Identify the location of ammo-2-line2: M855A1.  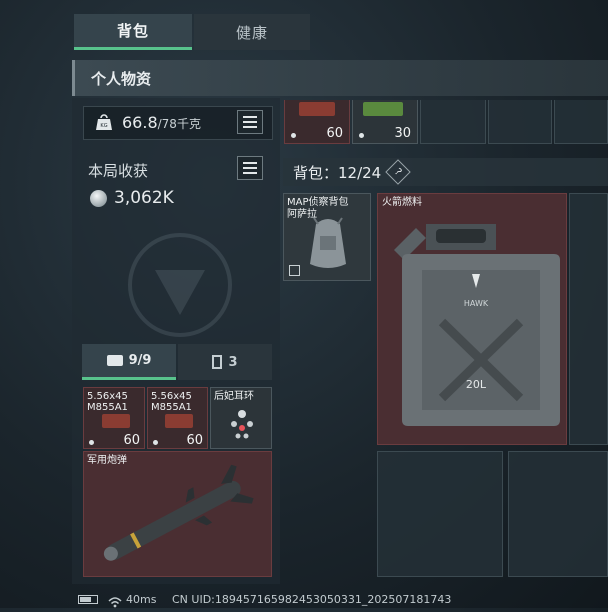
(171, 407).